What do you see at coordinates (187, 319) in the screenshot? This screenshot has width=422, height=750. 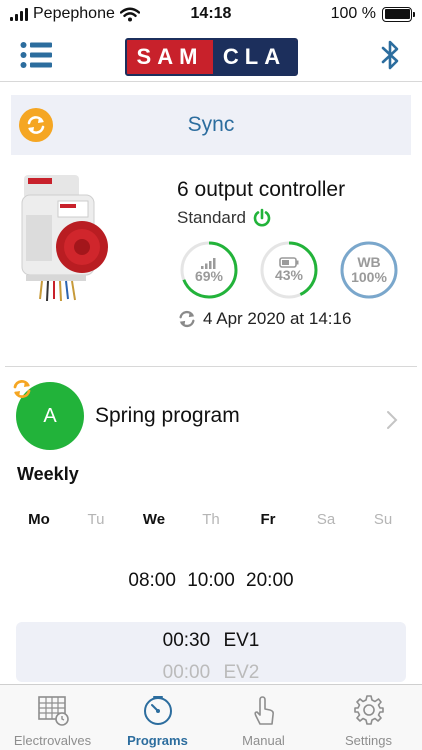 I see `refresh-icon` at bounding box center [187, 319].